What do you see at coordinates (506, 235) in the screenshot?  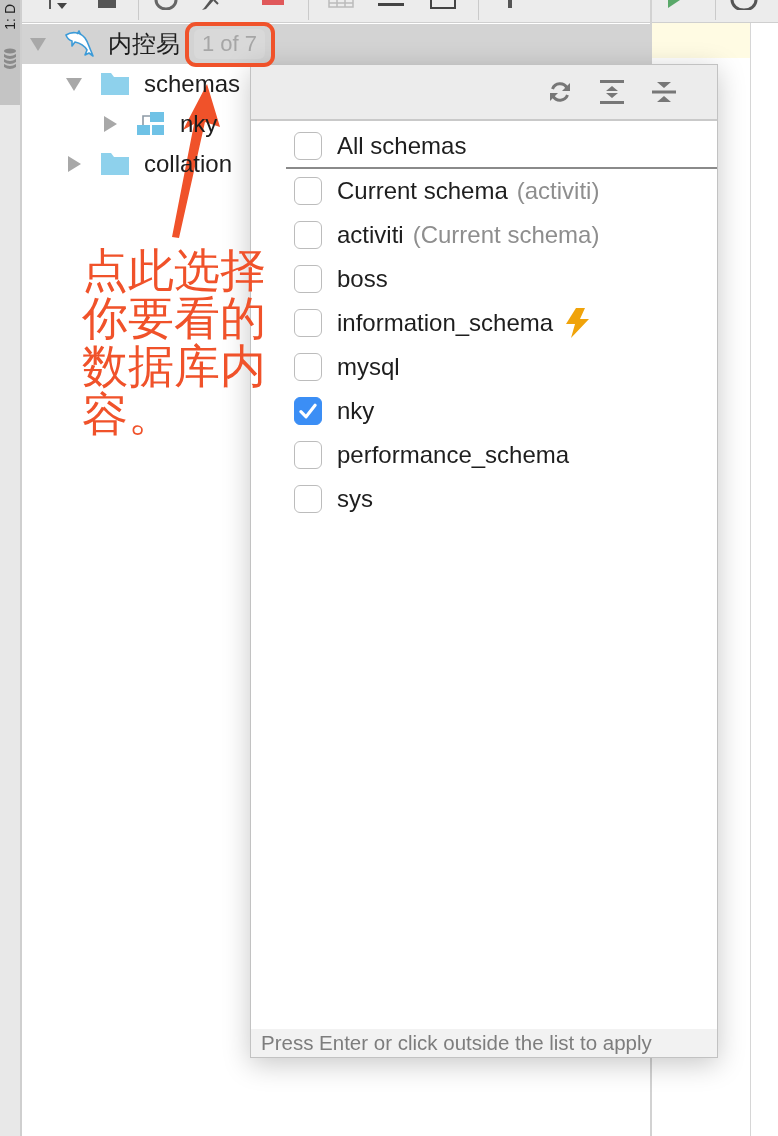 I see `option-note: (Current schema)` at bounding box center [506, 235].